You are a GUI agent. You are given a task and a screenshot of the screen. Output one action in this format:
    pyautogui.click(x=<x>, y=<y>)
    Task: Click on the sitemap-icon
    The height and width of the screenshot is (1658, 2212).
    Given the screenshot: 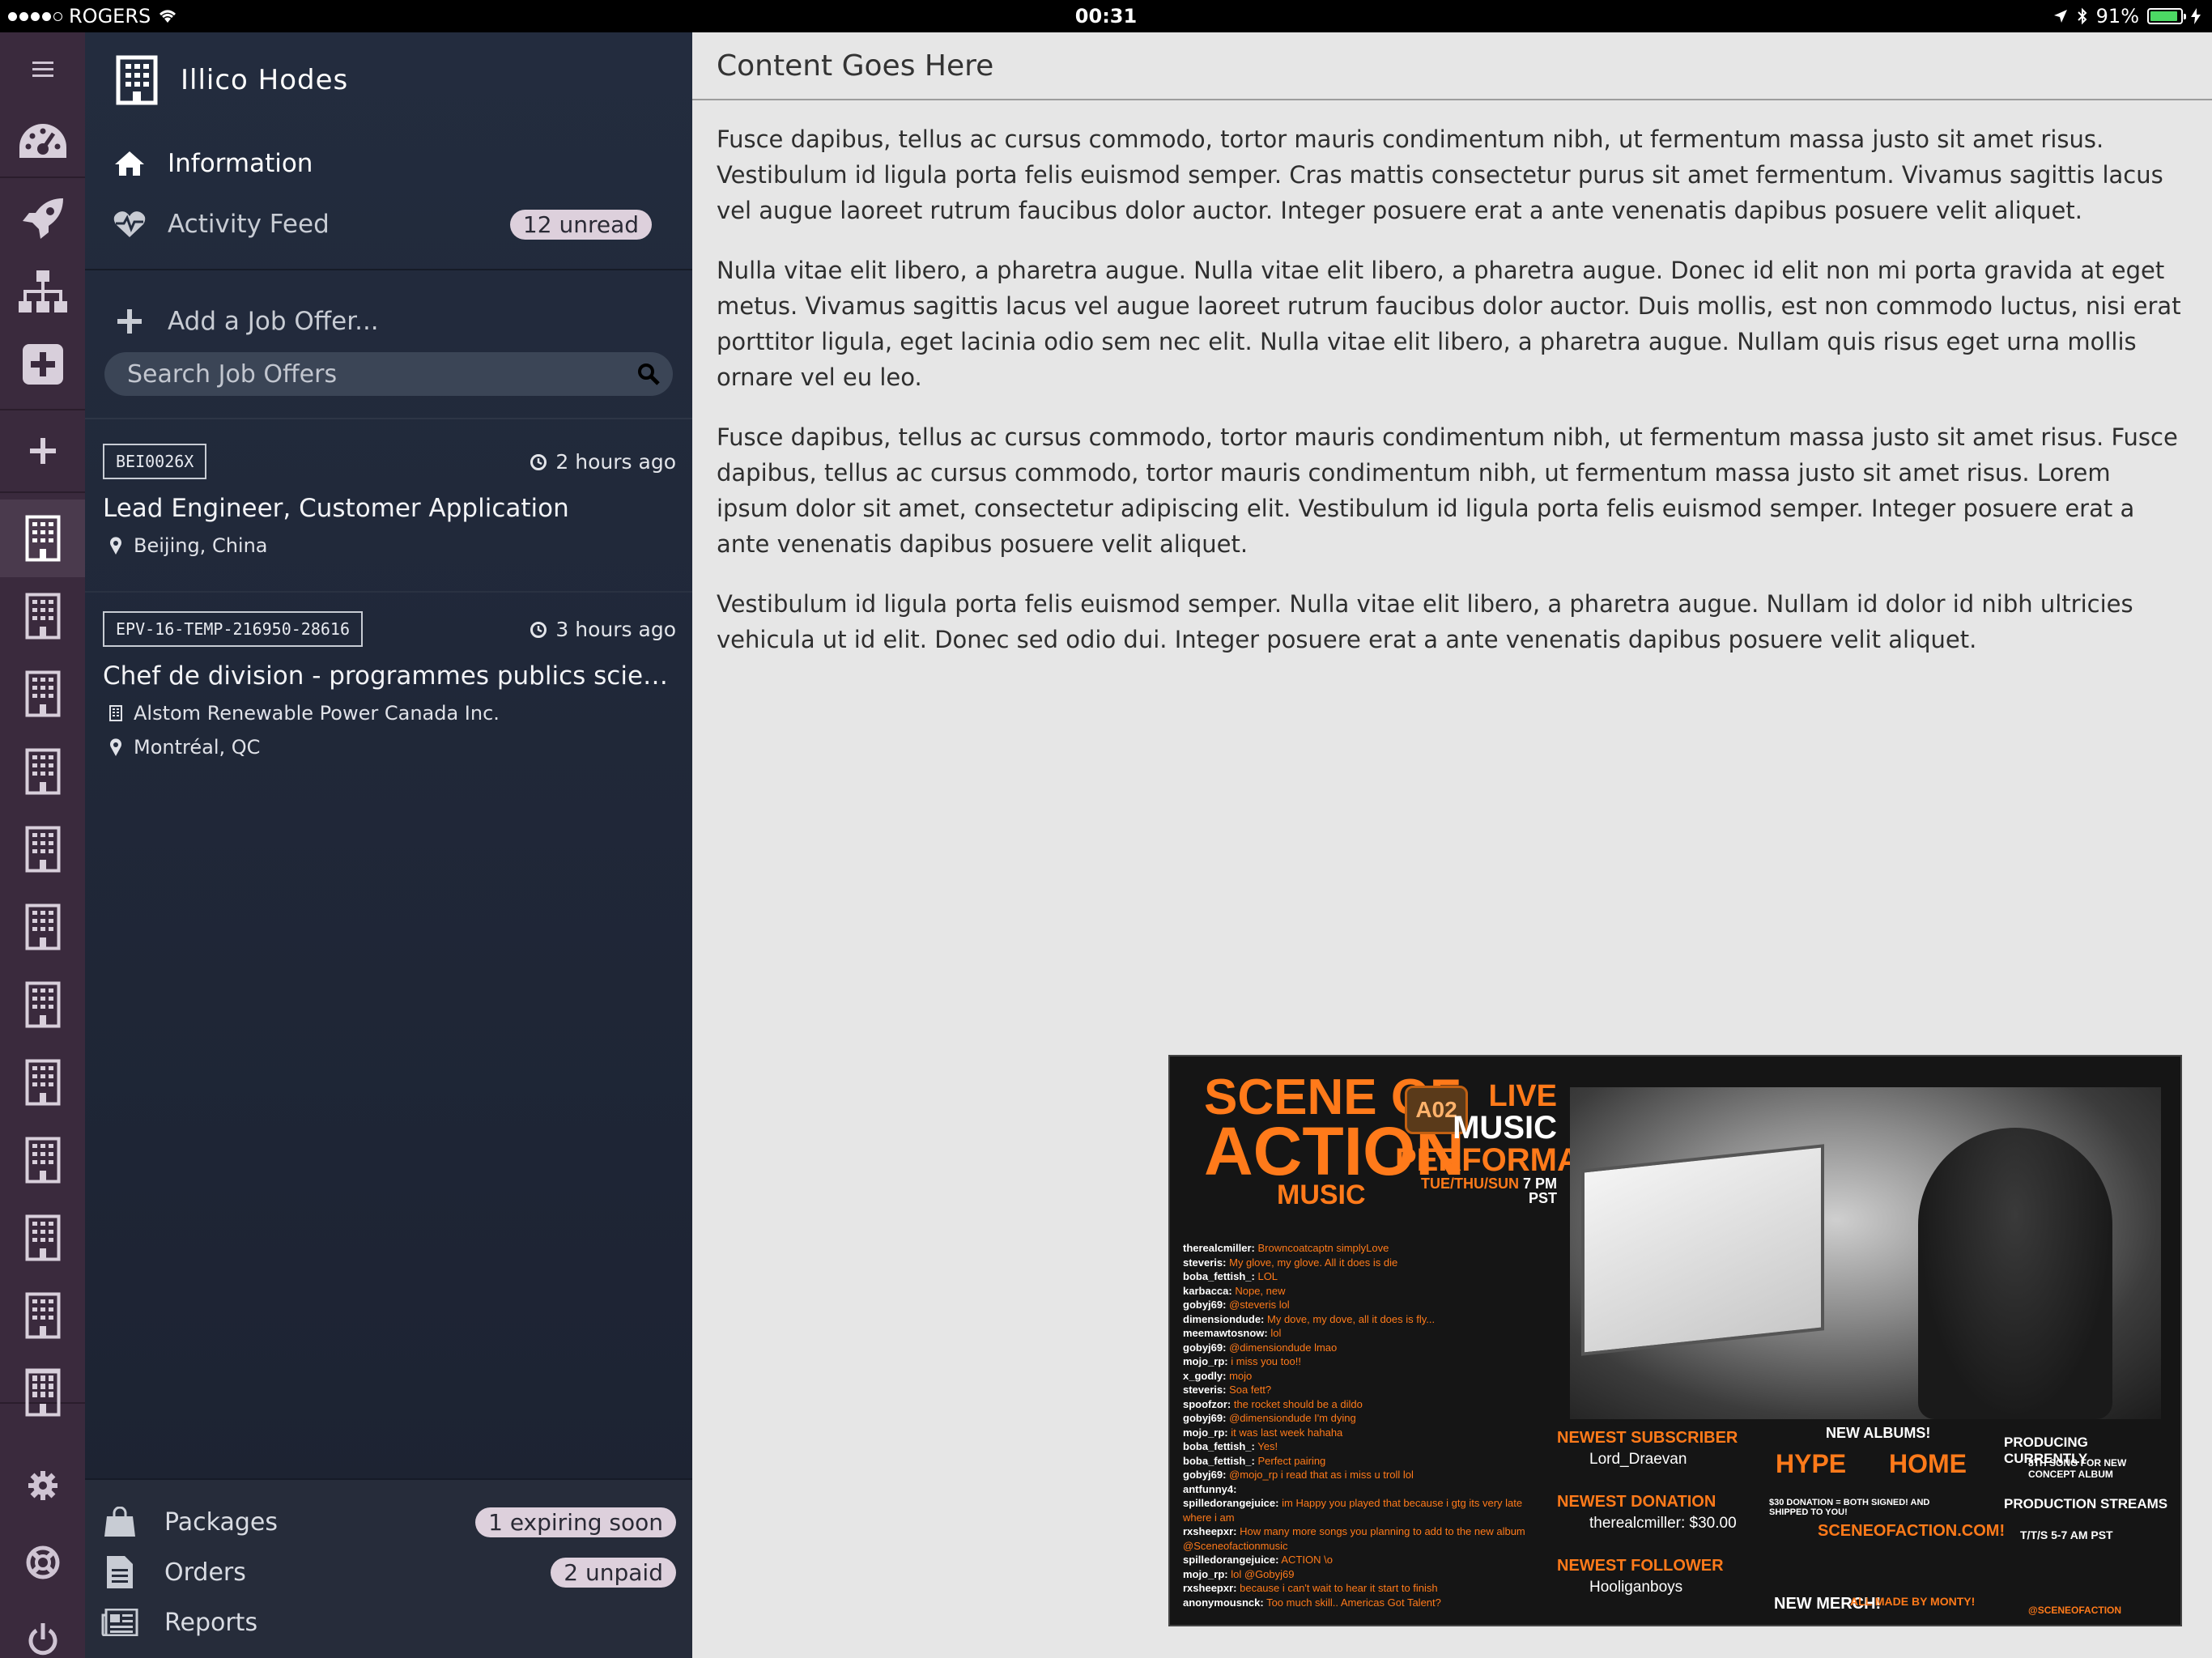 What is the action you would take?
    pyautogui.click(x=43, y=291)
    